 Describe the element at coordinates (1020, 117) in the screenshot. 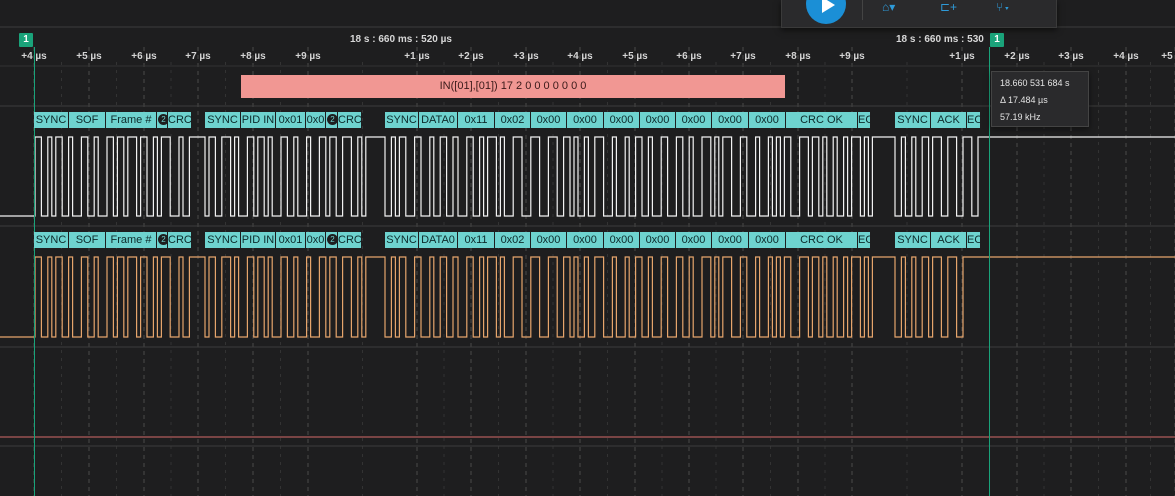

I see `tooltip-frequency: 57.19 kHz` at that location.